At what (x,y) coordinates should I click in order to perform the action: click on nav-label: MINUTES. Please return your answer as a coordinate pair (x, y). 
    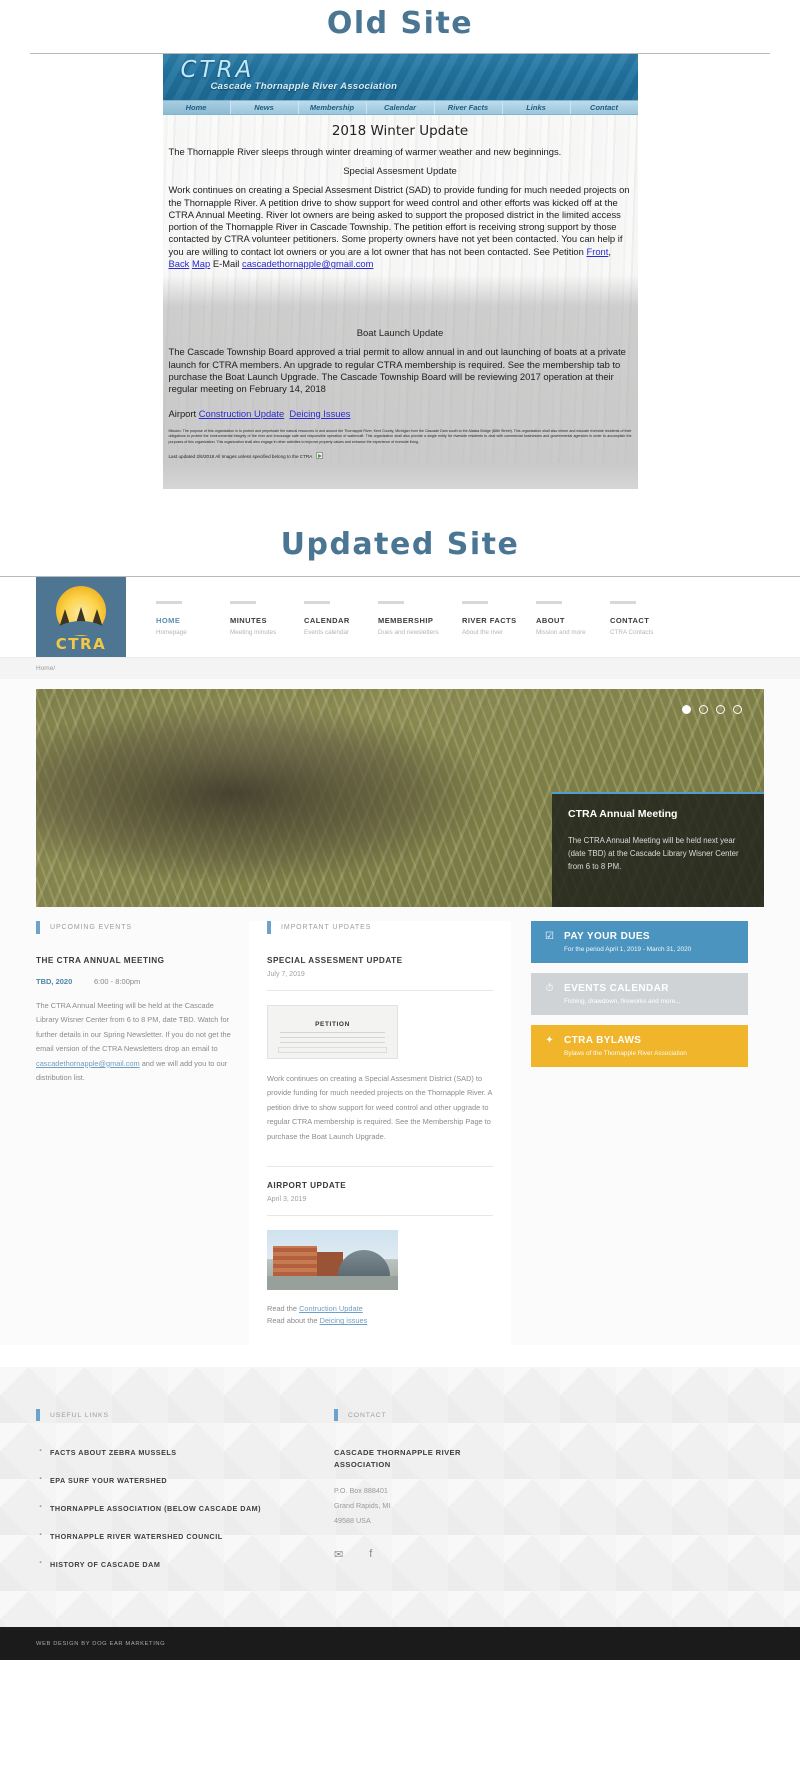
    Looking at the image, I should click on (248, 620).